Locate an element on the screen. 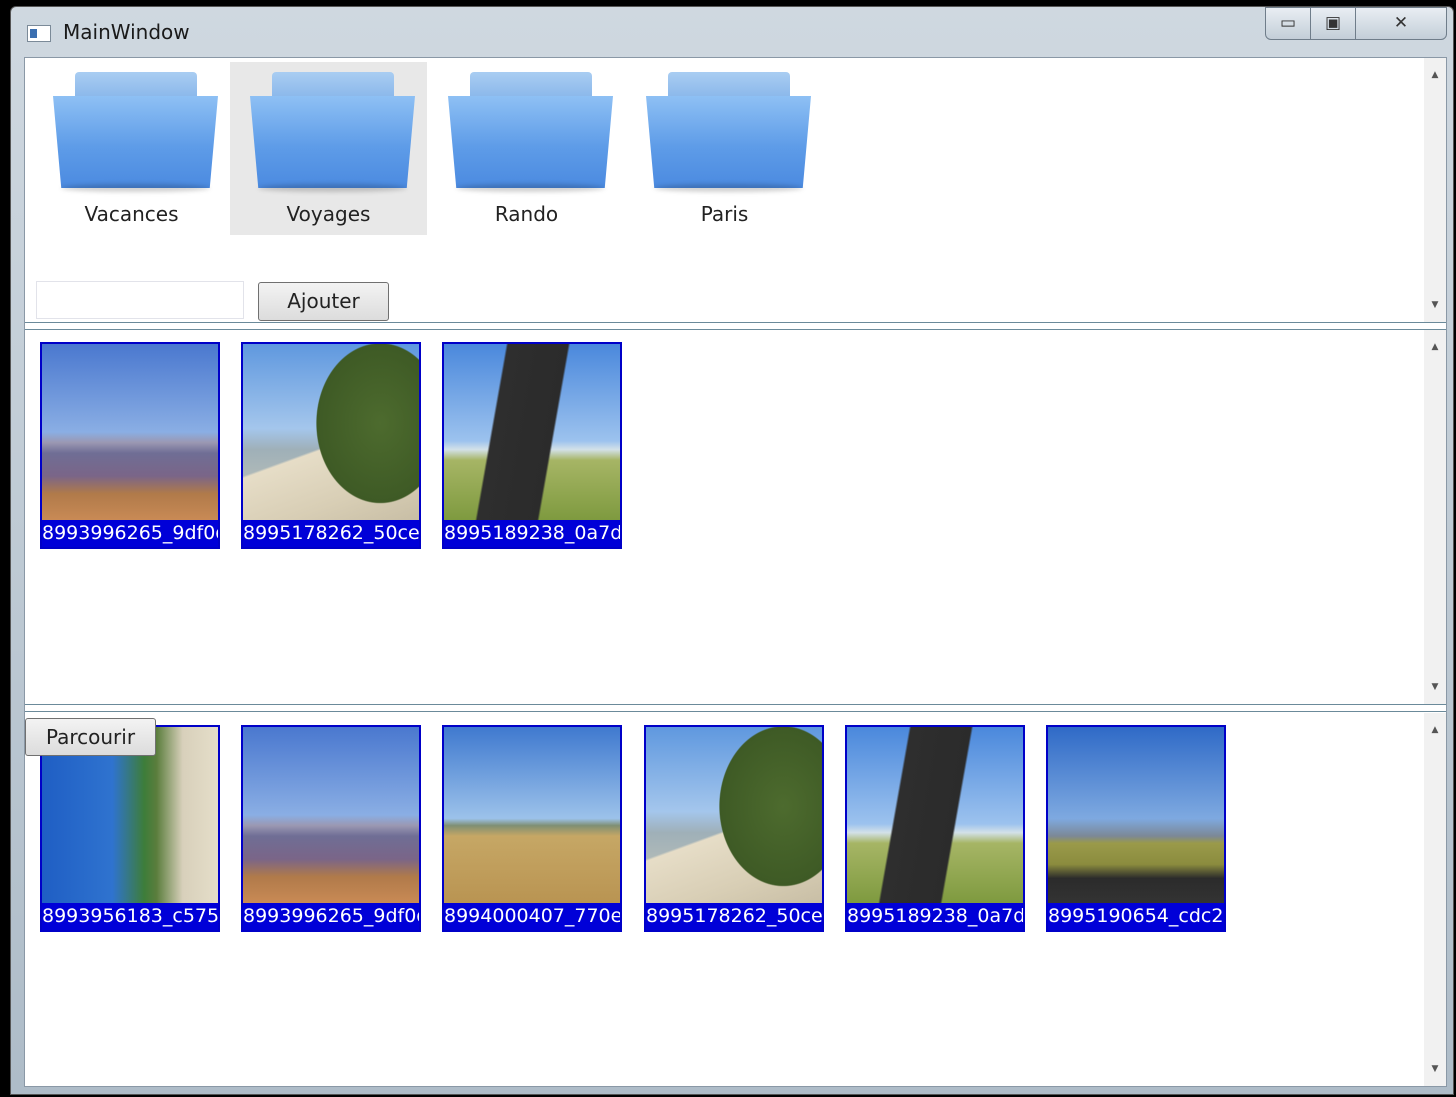 This screenshot has width=1456, height=1097. close-button: ✕ is located at coordinates (1401, 23).